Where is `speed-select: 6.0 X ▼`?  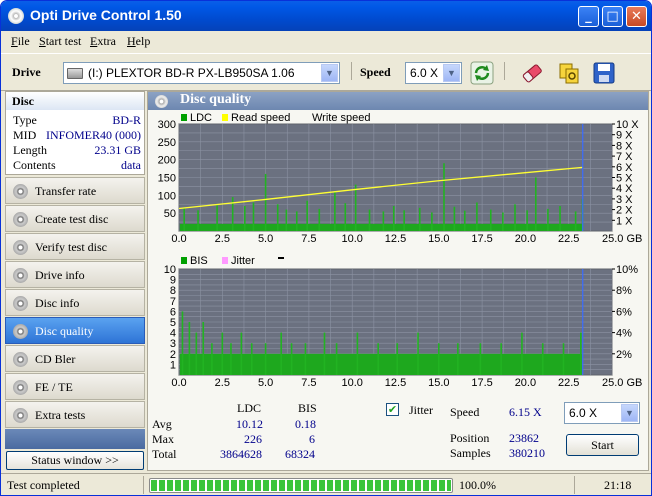
speed-select: 6.0 X ▼ is located at coordinates (433, 73).